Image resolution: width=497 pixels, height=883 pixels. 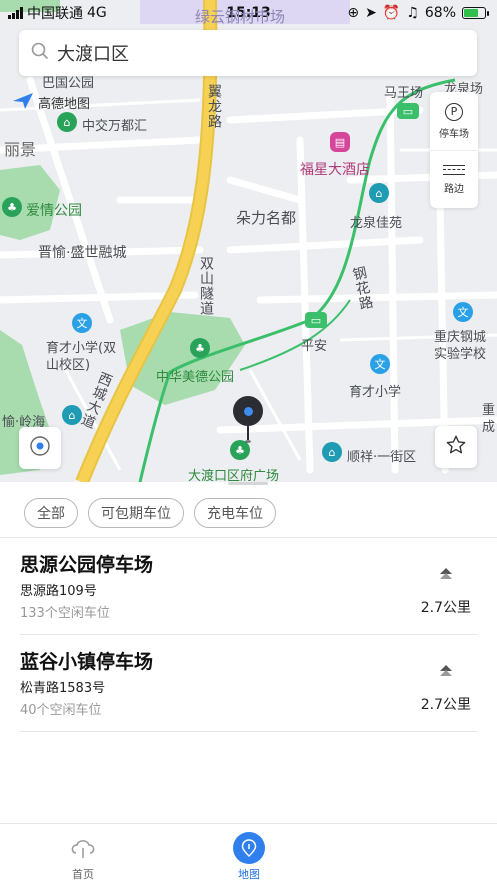 I want to click on tab-home: 首页, so click(x=83, y=853).